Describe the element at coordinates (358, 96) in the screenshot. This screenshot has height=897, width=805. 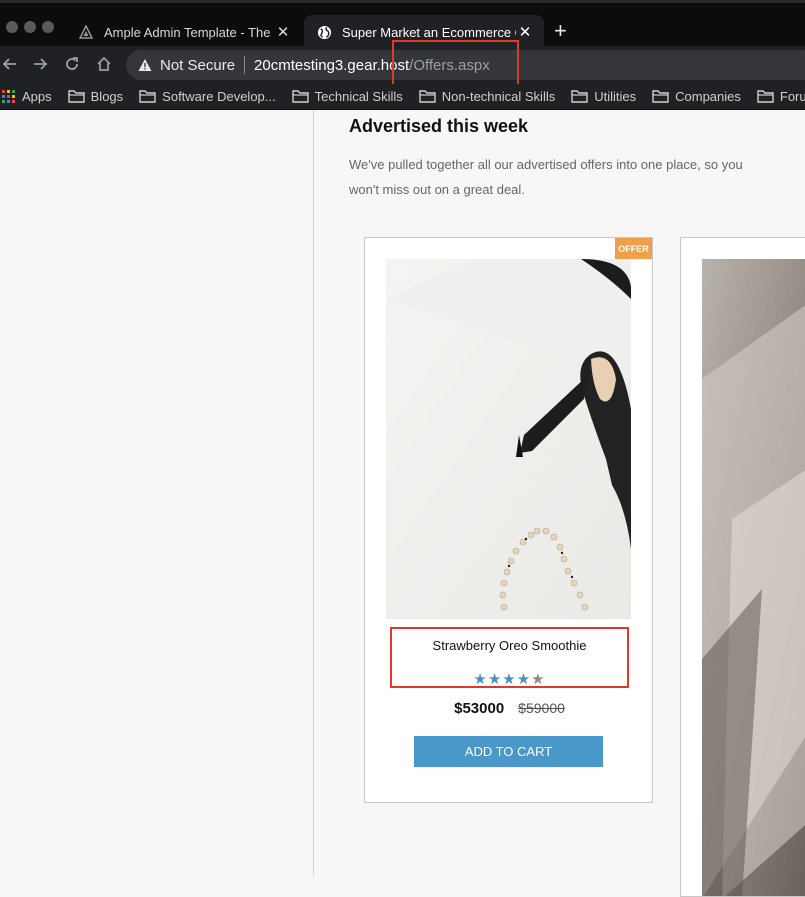
I see `bookmark-label: Technical Skills` at that location.